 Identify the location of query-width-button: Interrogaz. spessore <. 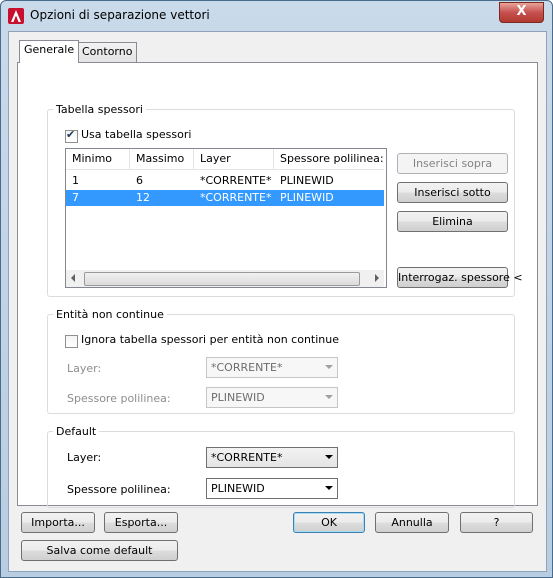
(460, 277).